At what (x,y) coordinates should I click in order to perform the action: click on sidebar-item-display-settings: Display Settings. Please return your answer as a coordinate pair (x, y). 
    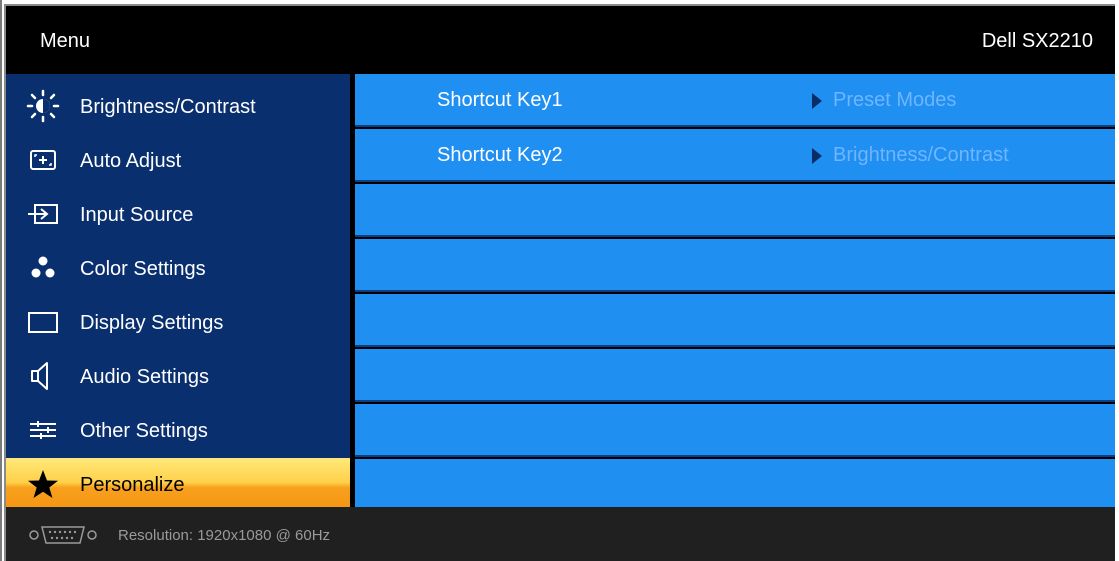
    Looking at the image, I should click on (178, 323).